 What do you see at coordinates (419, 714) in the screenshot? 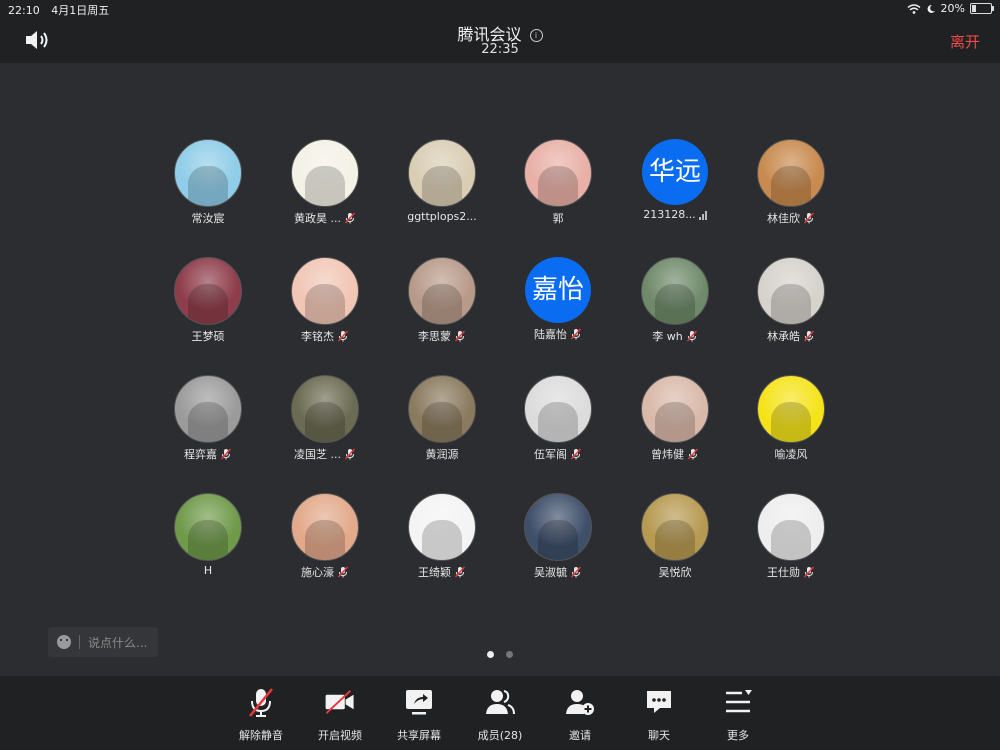
I see `share-screen-button: 共享屏幕` at bounding box center [419, 714].